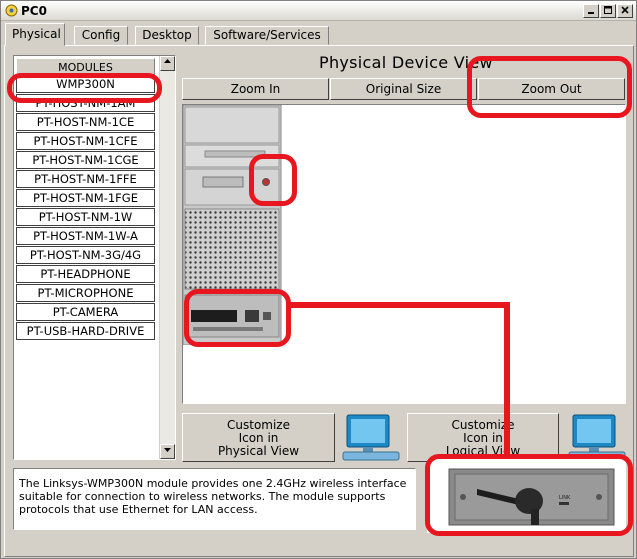 The height and width of the screenshot is (559, 637). What do you see at coordinates (85, 312) in the screenshot?
I see `module-item: PT-CAMERA` at bounding box center [85, 312].